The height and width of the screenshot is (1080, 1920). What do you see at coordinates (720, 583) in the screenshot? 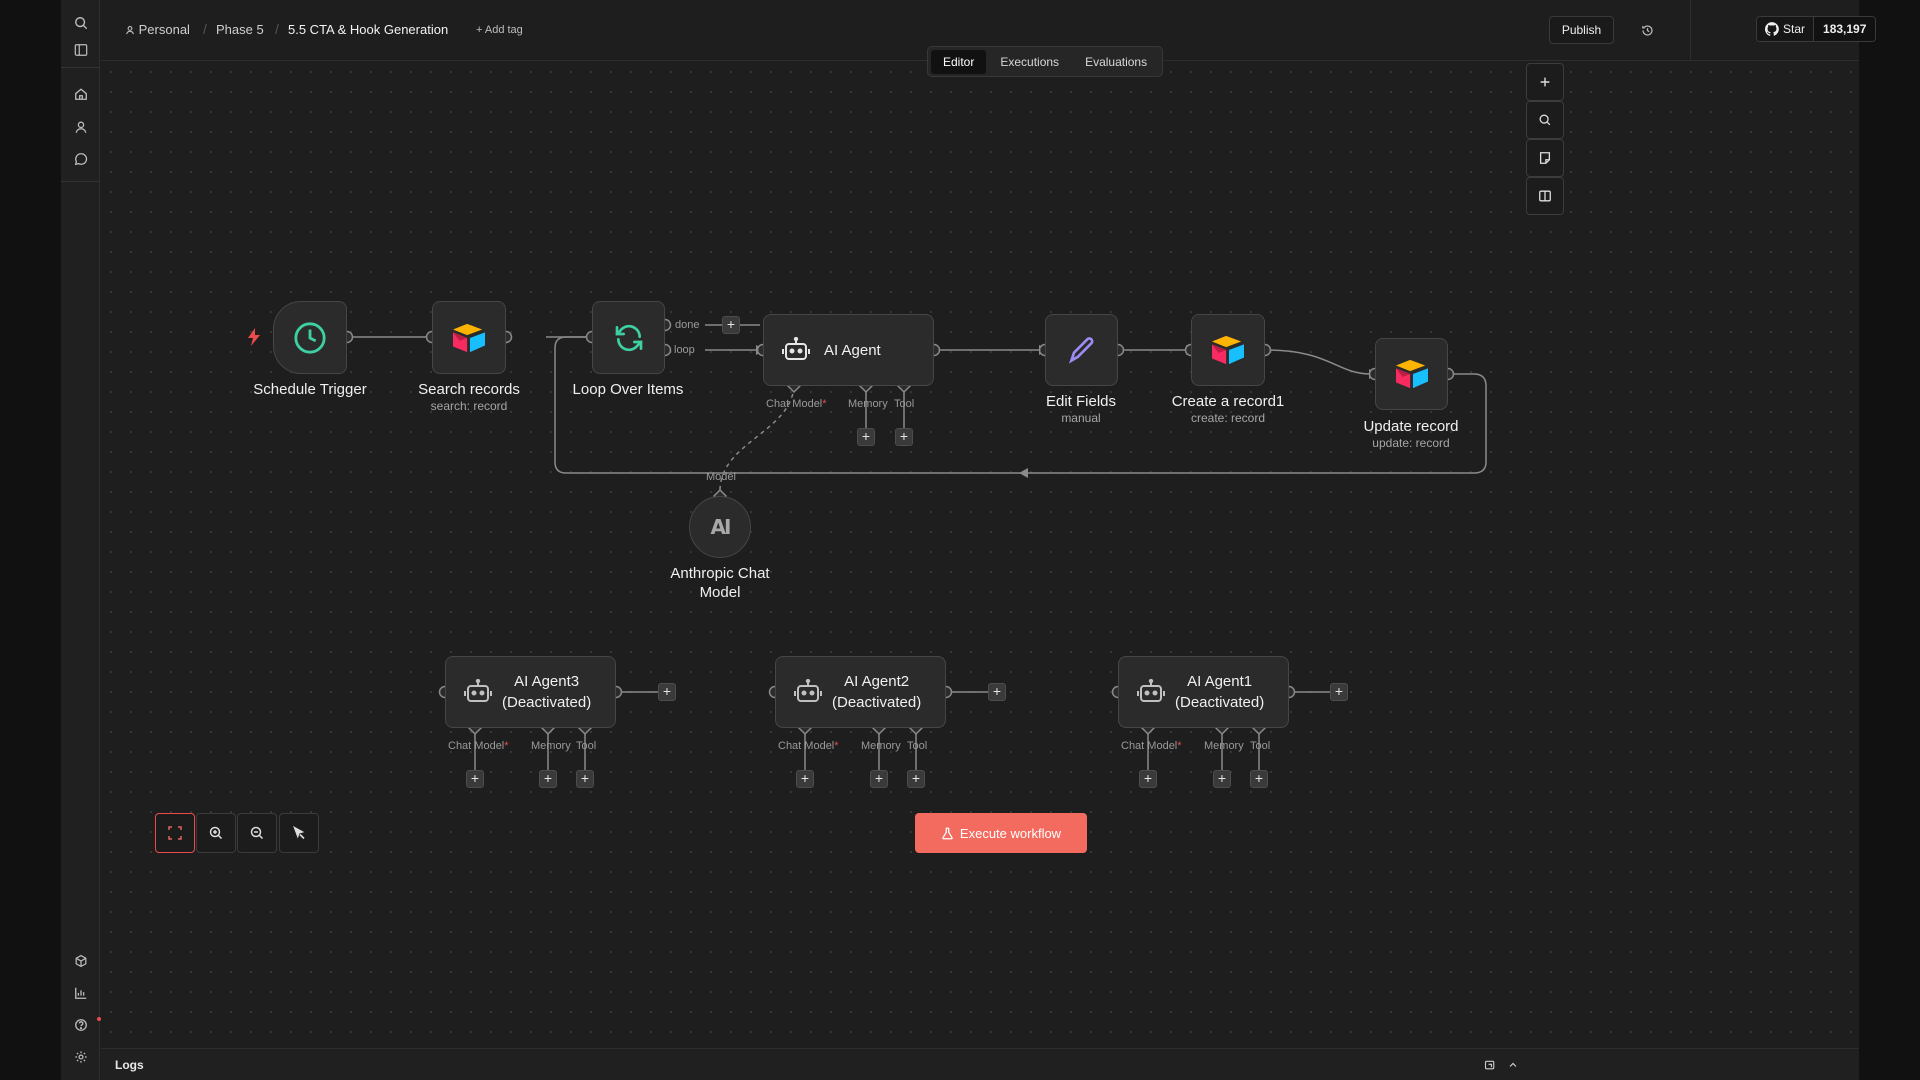
I see `node-label: Anthropic Chat Model` at bounding box center [720, 583].